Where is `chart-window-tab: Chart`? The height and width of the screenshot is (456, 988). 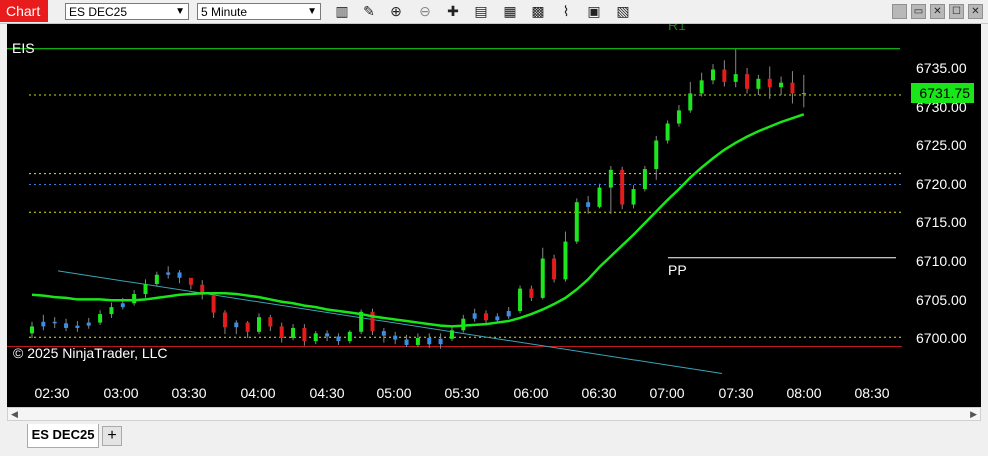
chart-window-tab: Chart is located at coordinates (24, 11).